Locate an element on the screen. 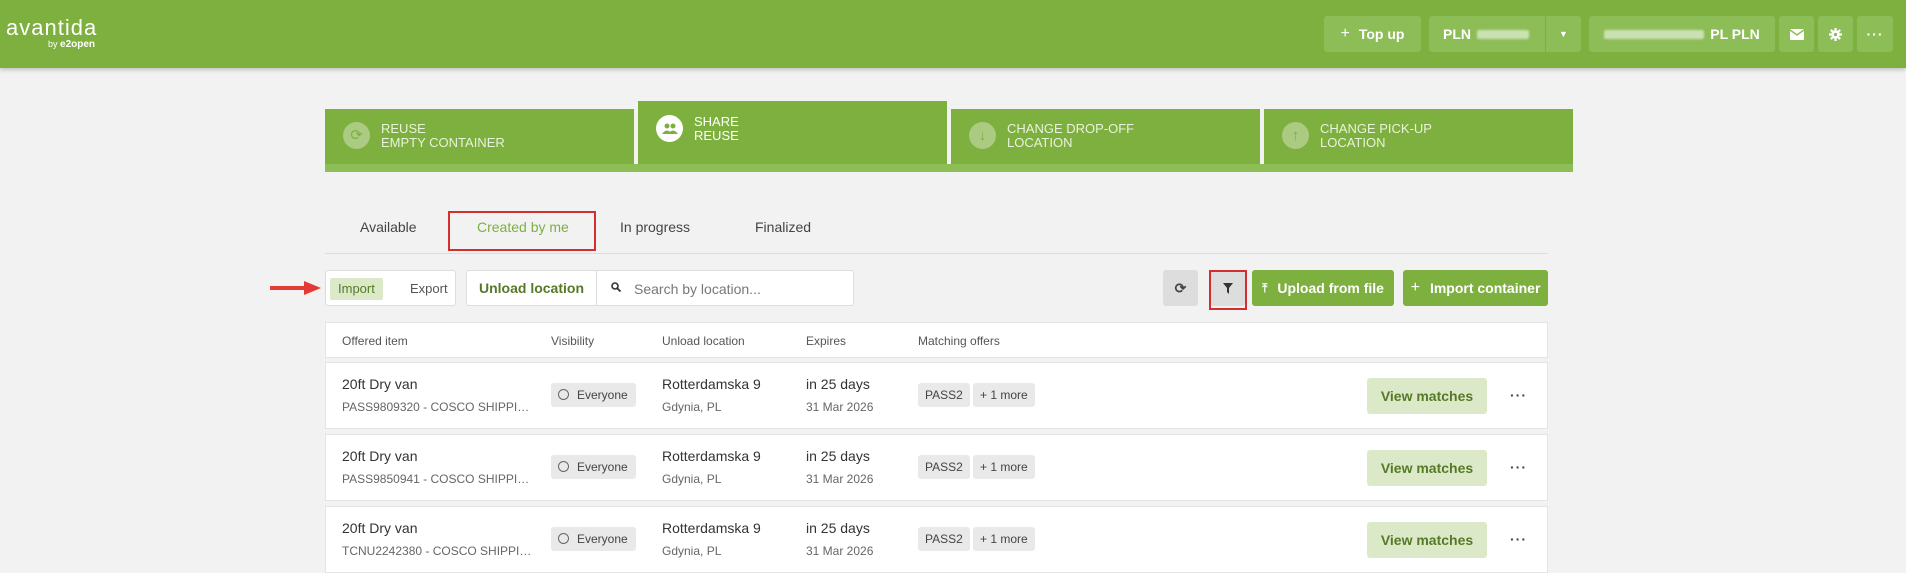  tab-finalized: Finalized is located at coordinates (783, 227).